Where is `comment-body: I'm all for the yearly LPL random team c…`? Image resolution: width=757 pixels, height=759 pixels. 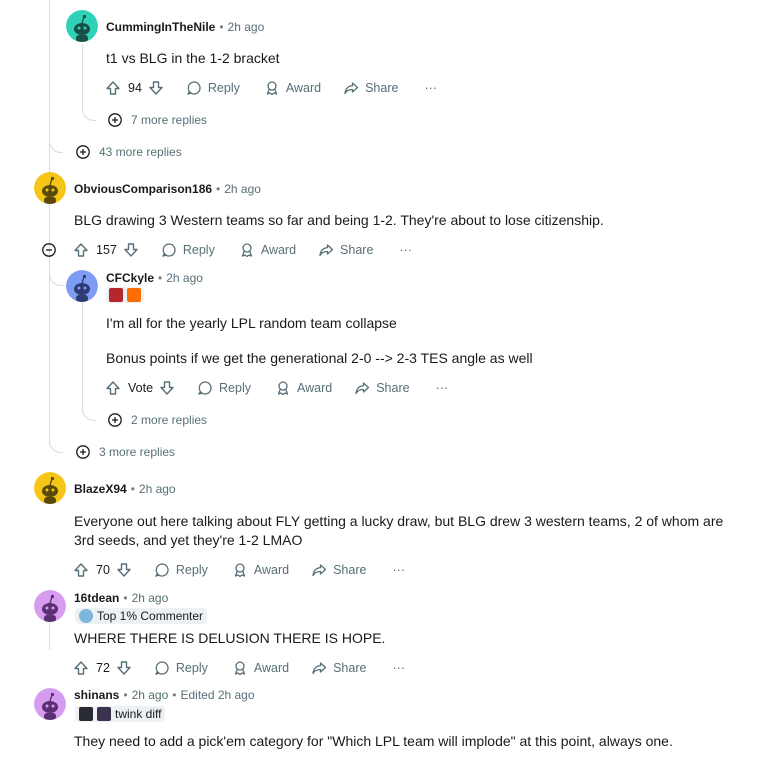
comment-body: I'm all for the yearly LPL random team c… is located at coordinates (251, 323).